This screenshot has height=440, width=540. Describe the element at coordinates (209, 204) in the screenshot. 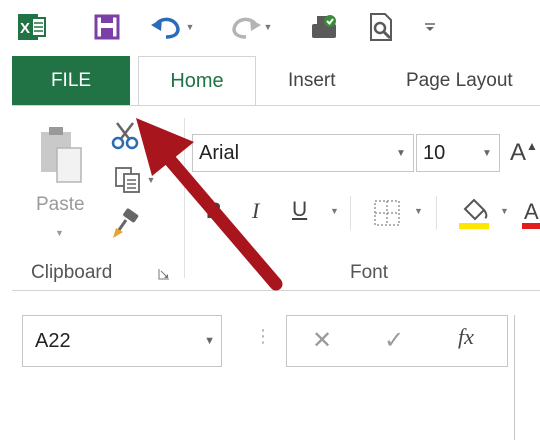

I see `annotation-arrow-icon` at that location.